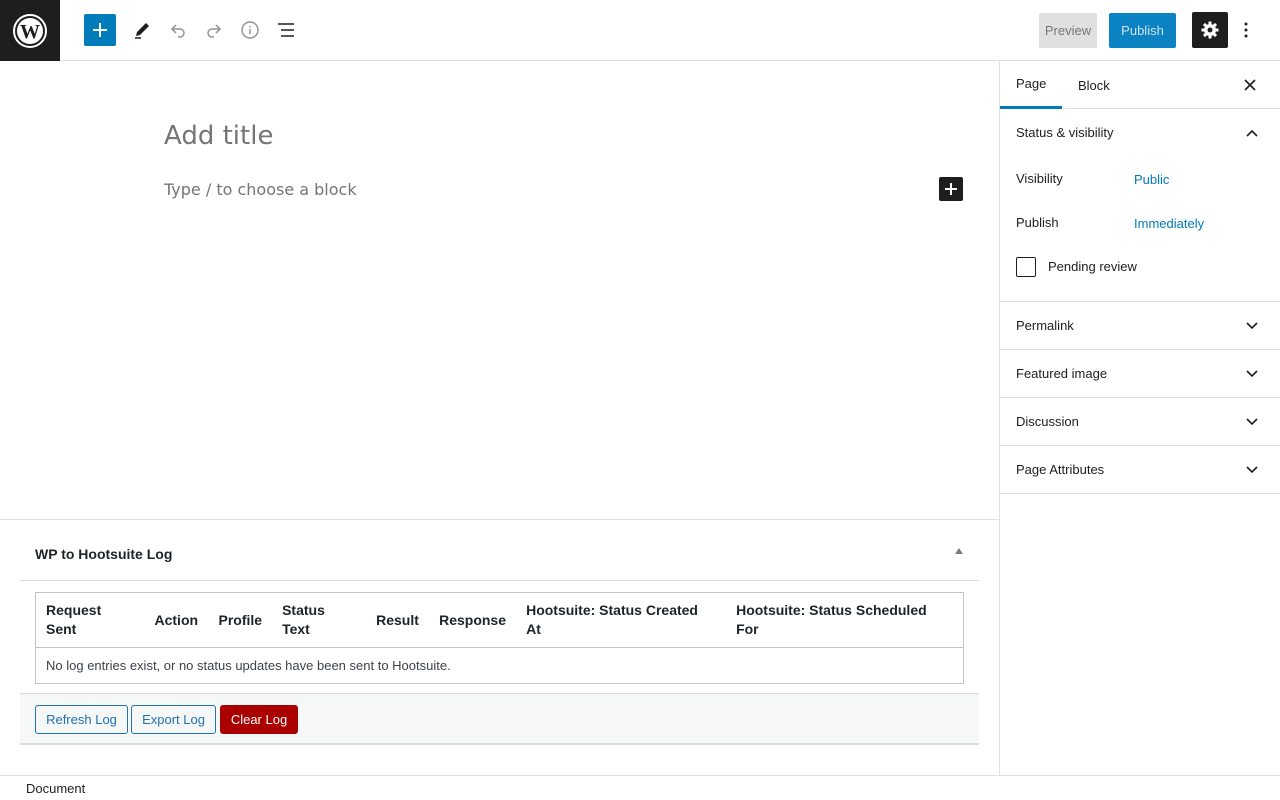 The width and height of the screenshot is (1280, 800). I want to click on panel-title: Page Attributes, so click(1060, 469).